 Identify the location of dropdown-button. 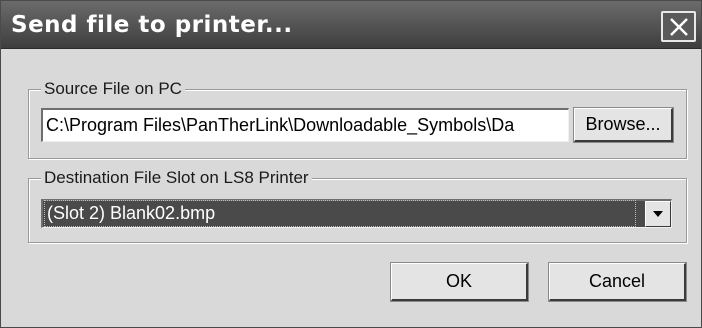
(658, 214).